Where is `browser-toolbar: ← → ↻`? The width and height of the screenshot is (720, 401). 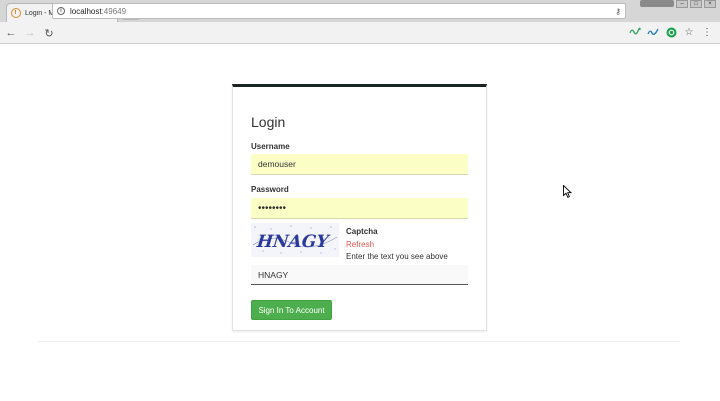 browser-toolbar: ← → ↻ is located at coordinates (360, 33).